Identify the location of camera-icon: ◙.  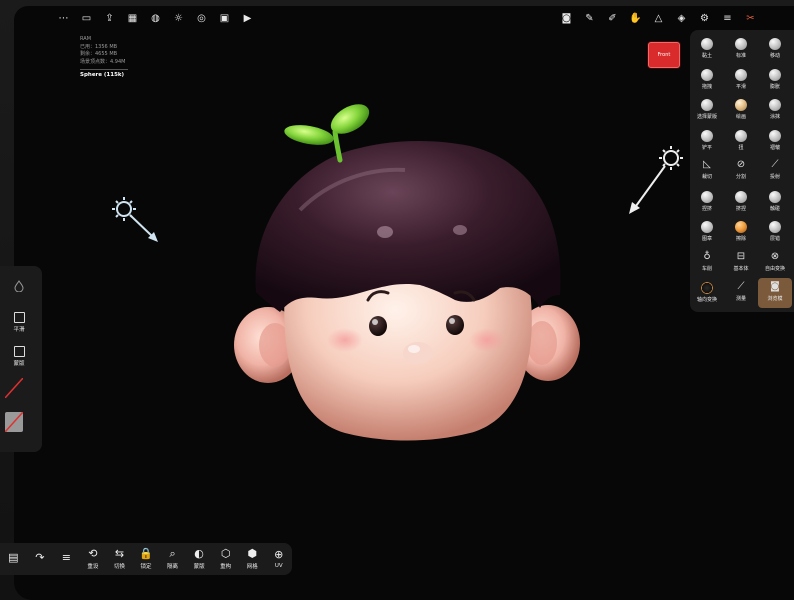
(566, 18).